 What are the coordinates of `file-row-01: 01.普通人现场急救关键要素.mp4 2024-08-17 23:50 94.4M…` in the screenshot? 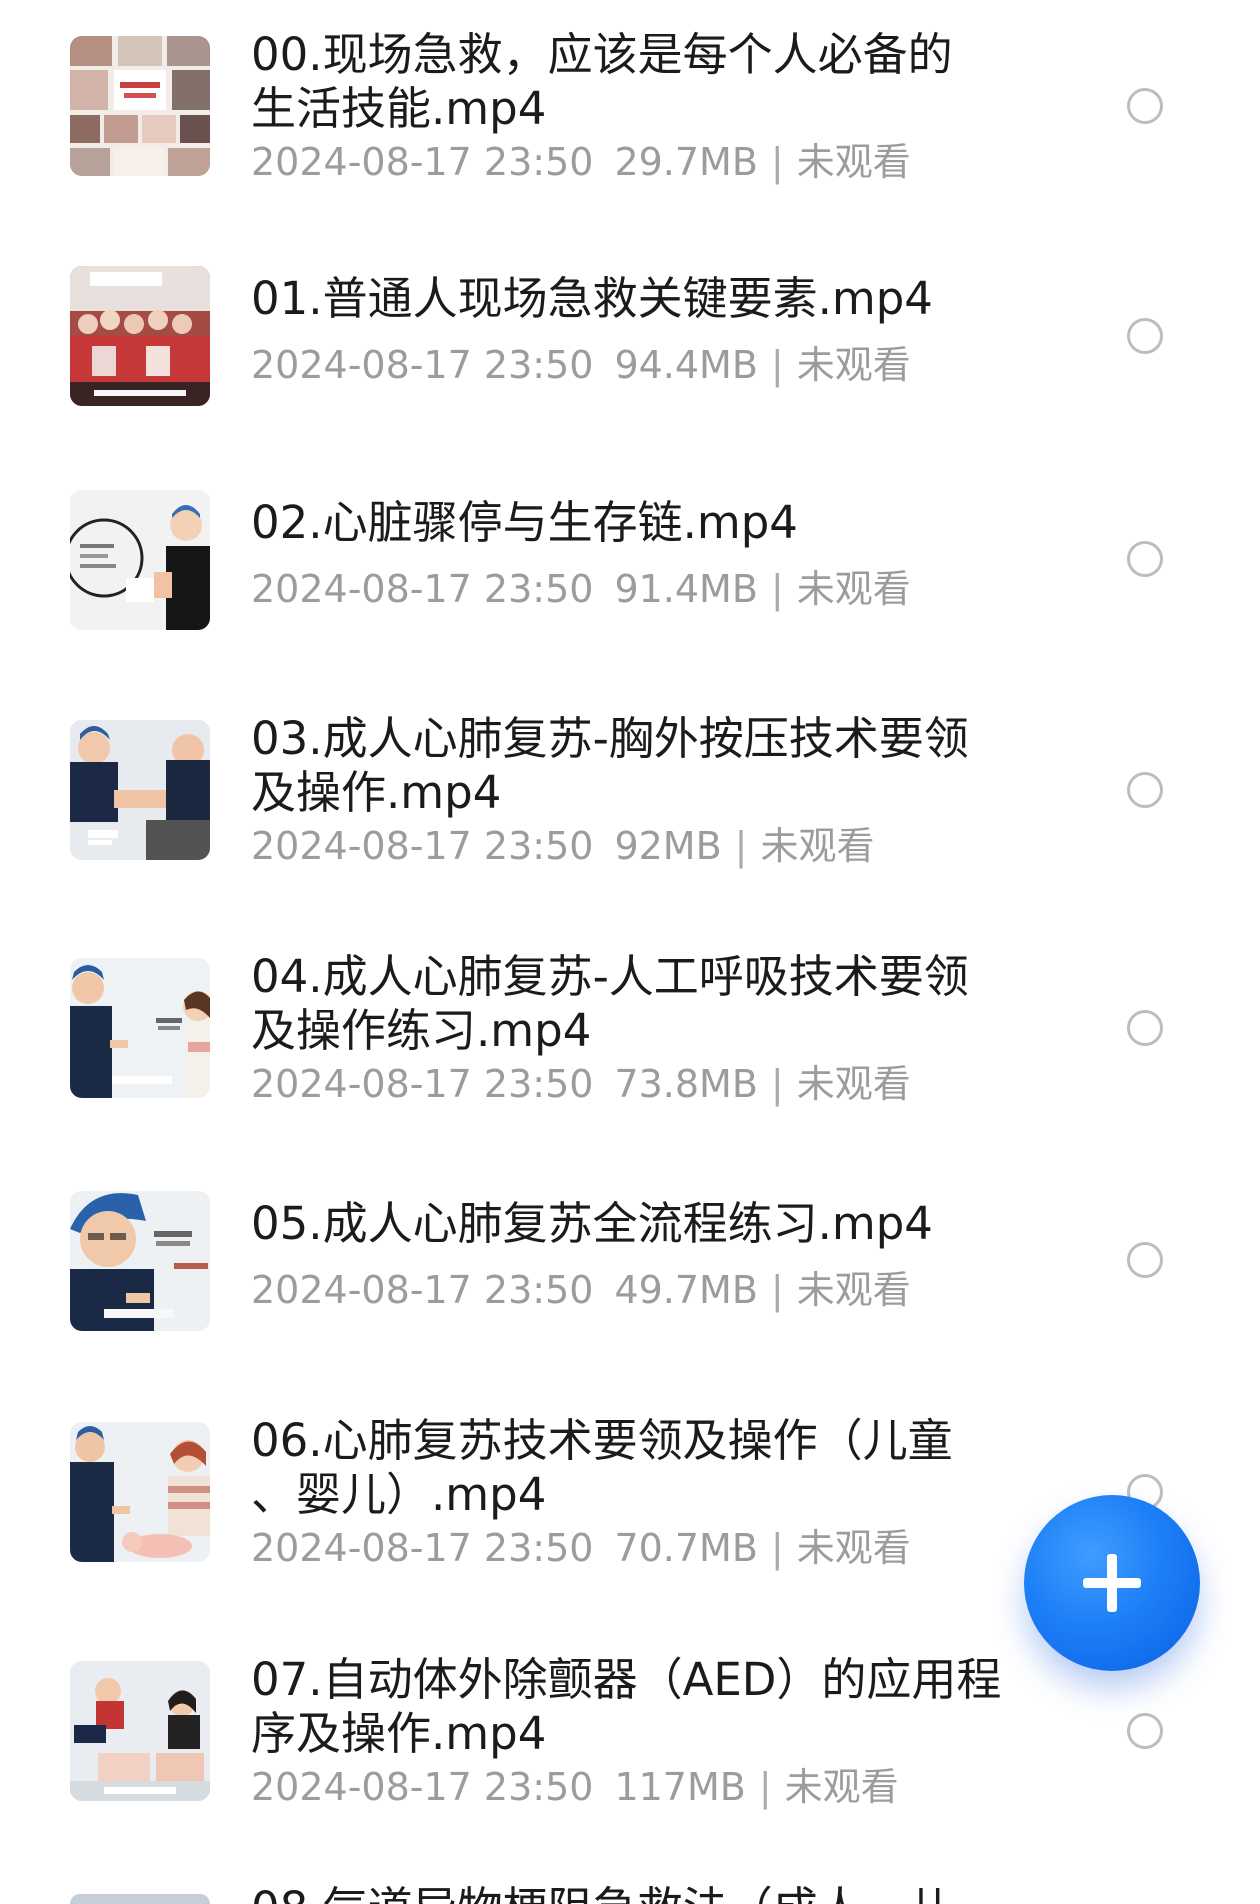 It's located at (630, 340).